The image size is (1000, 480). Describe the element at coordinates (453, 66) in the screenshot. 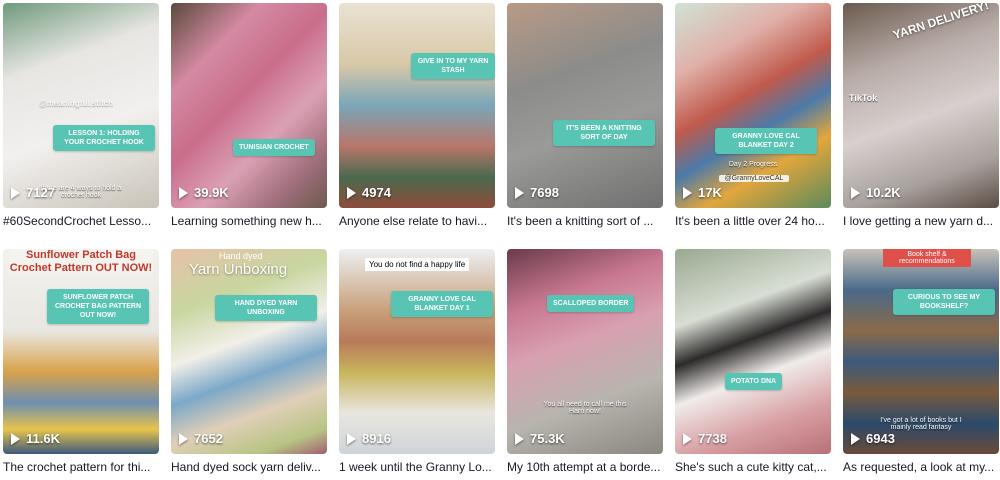

I see `overlay-badge: GIVE IN TO MY YARN STASH` at that location.